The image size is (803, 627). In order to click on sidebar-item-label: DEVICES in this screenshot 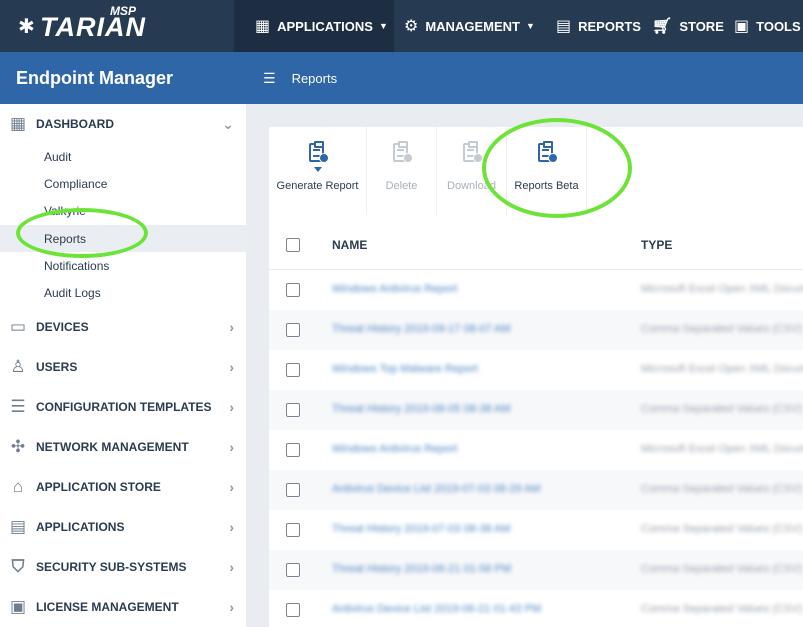, I will do `click(62, 327)`.